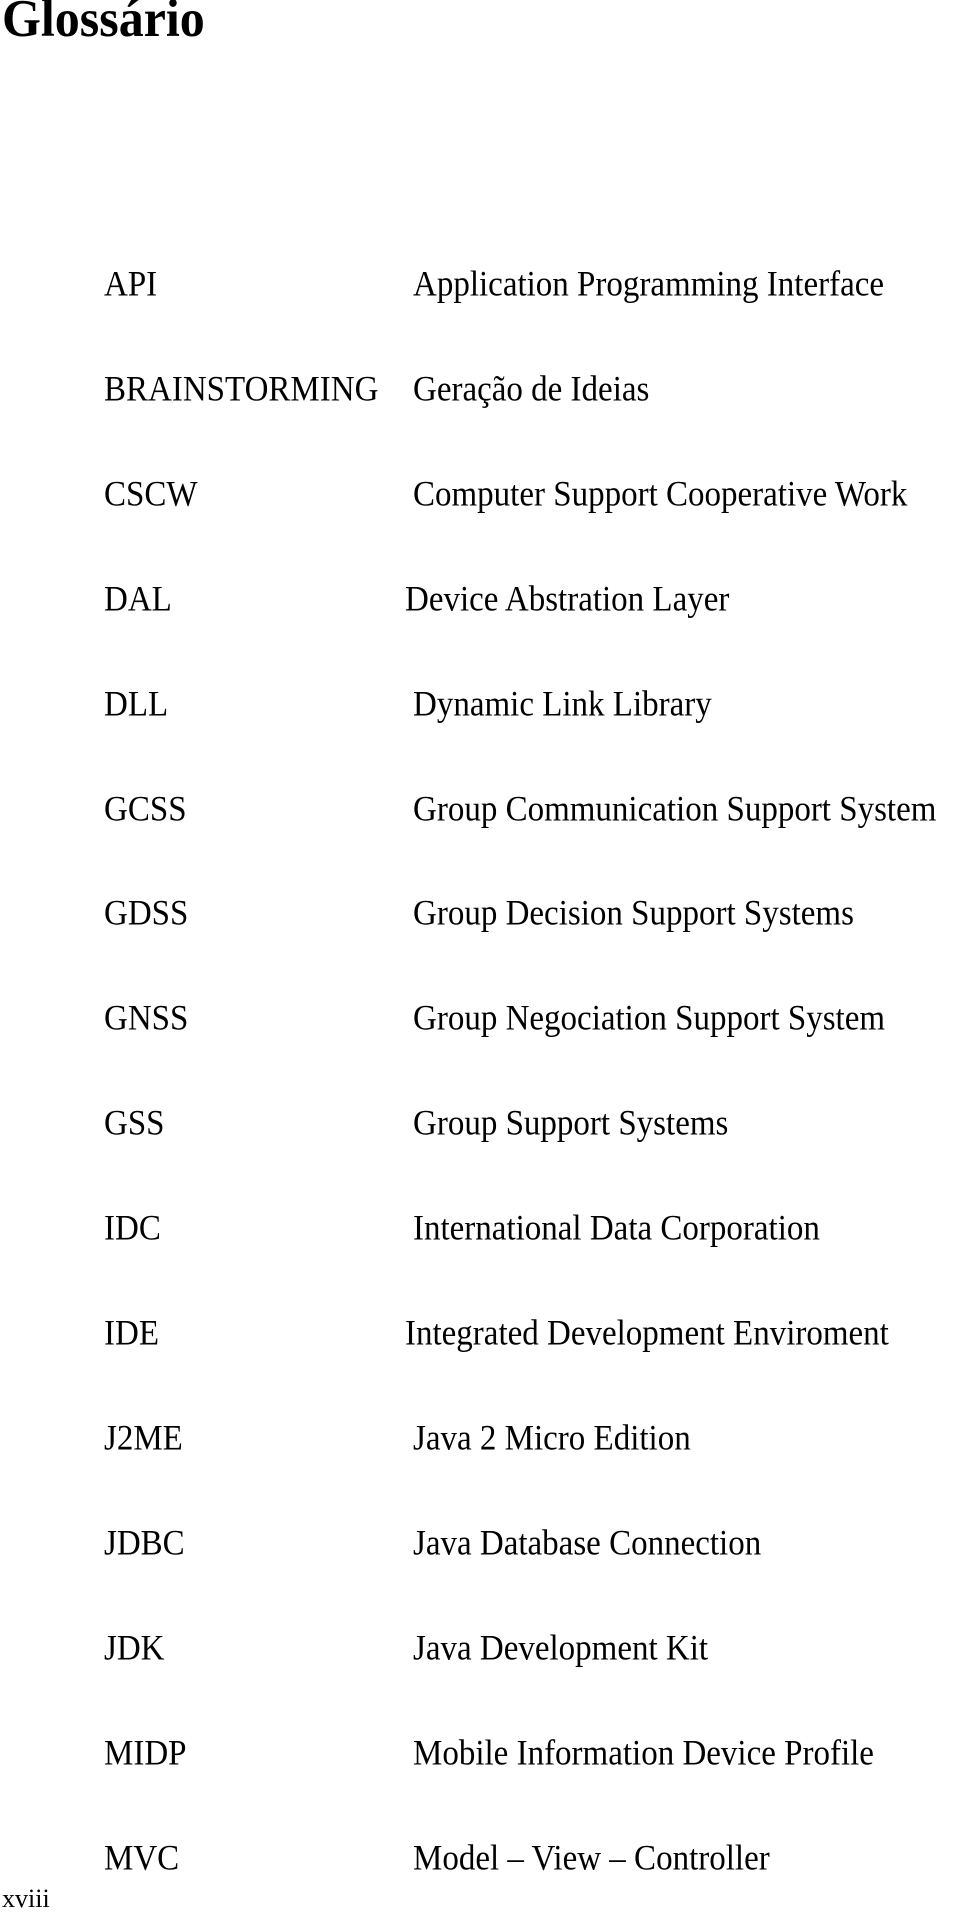  What do you see at coordinates (571, 1123) in the screenshot?
I see `glossary-definition: Group Support Systems` at bounding box center [571, 1123].